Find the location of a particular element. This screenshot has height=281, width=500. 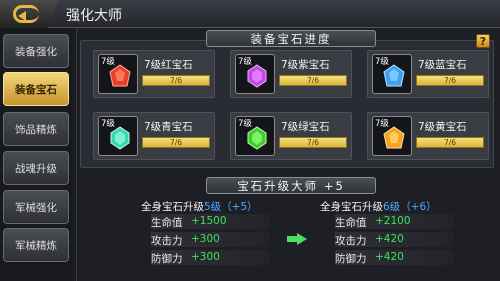

back-button is located at coordinates (29, 14).